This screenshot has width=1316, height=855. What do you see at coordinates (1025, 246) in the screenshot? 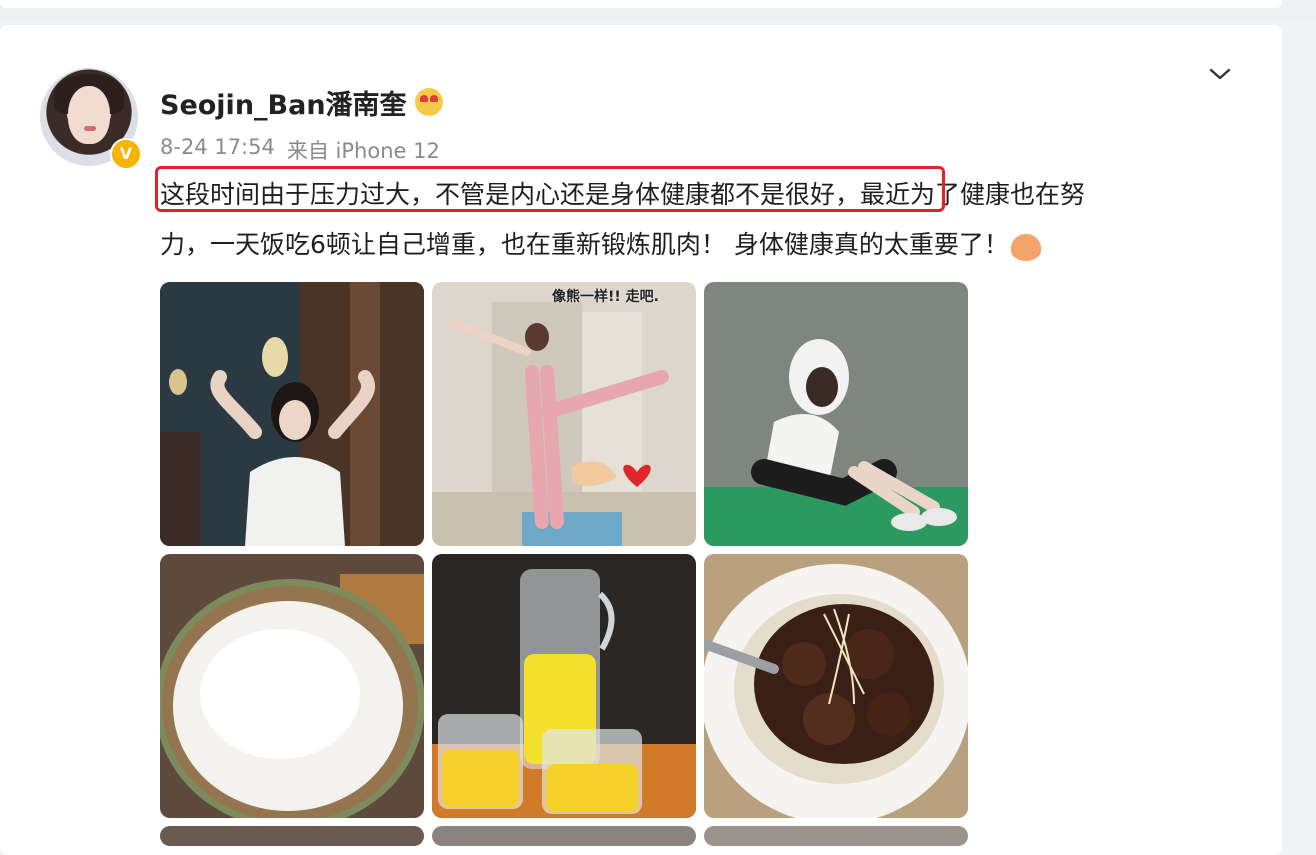
I see `clap-hands-icon` at bounding box center [1025, 246].